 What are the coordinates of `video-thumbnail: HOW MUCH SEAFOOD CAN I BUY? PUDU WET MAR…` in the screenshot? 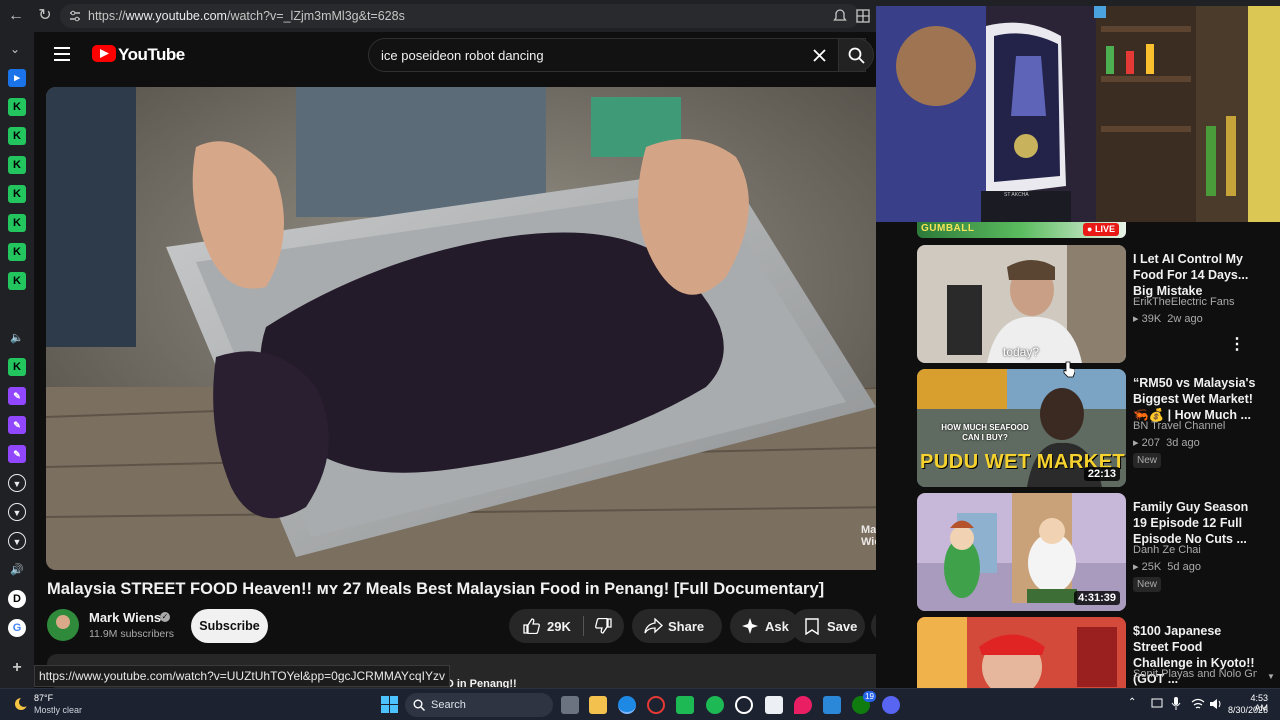 It's located at (1021, 428).